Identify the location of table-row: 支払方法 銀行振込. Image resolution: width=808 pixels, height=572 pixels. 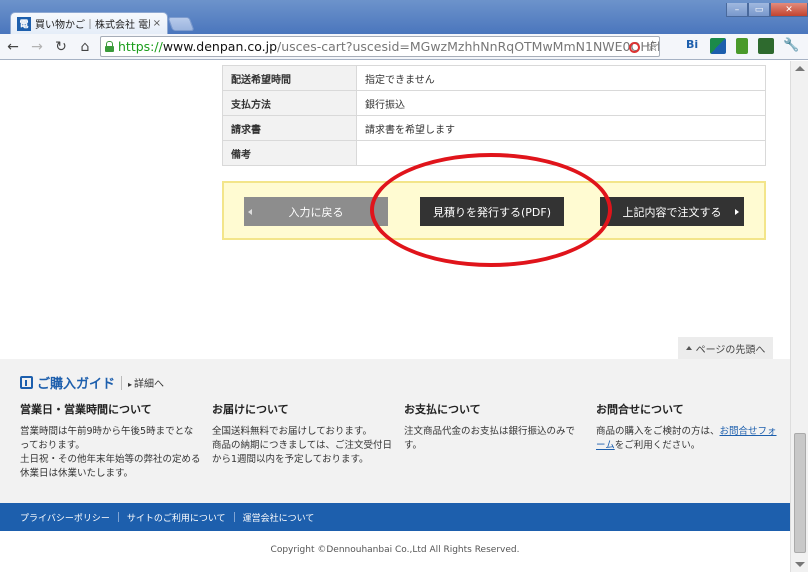
(494, 103).